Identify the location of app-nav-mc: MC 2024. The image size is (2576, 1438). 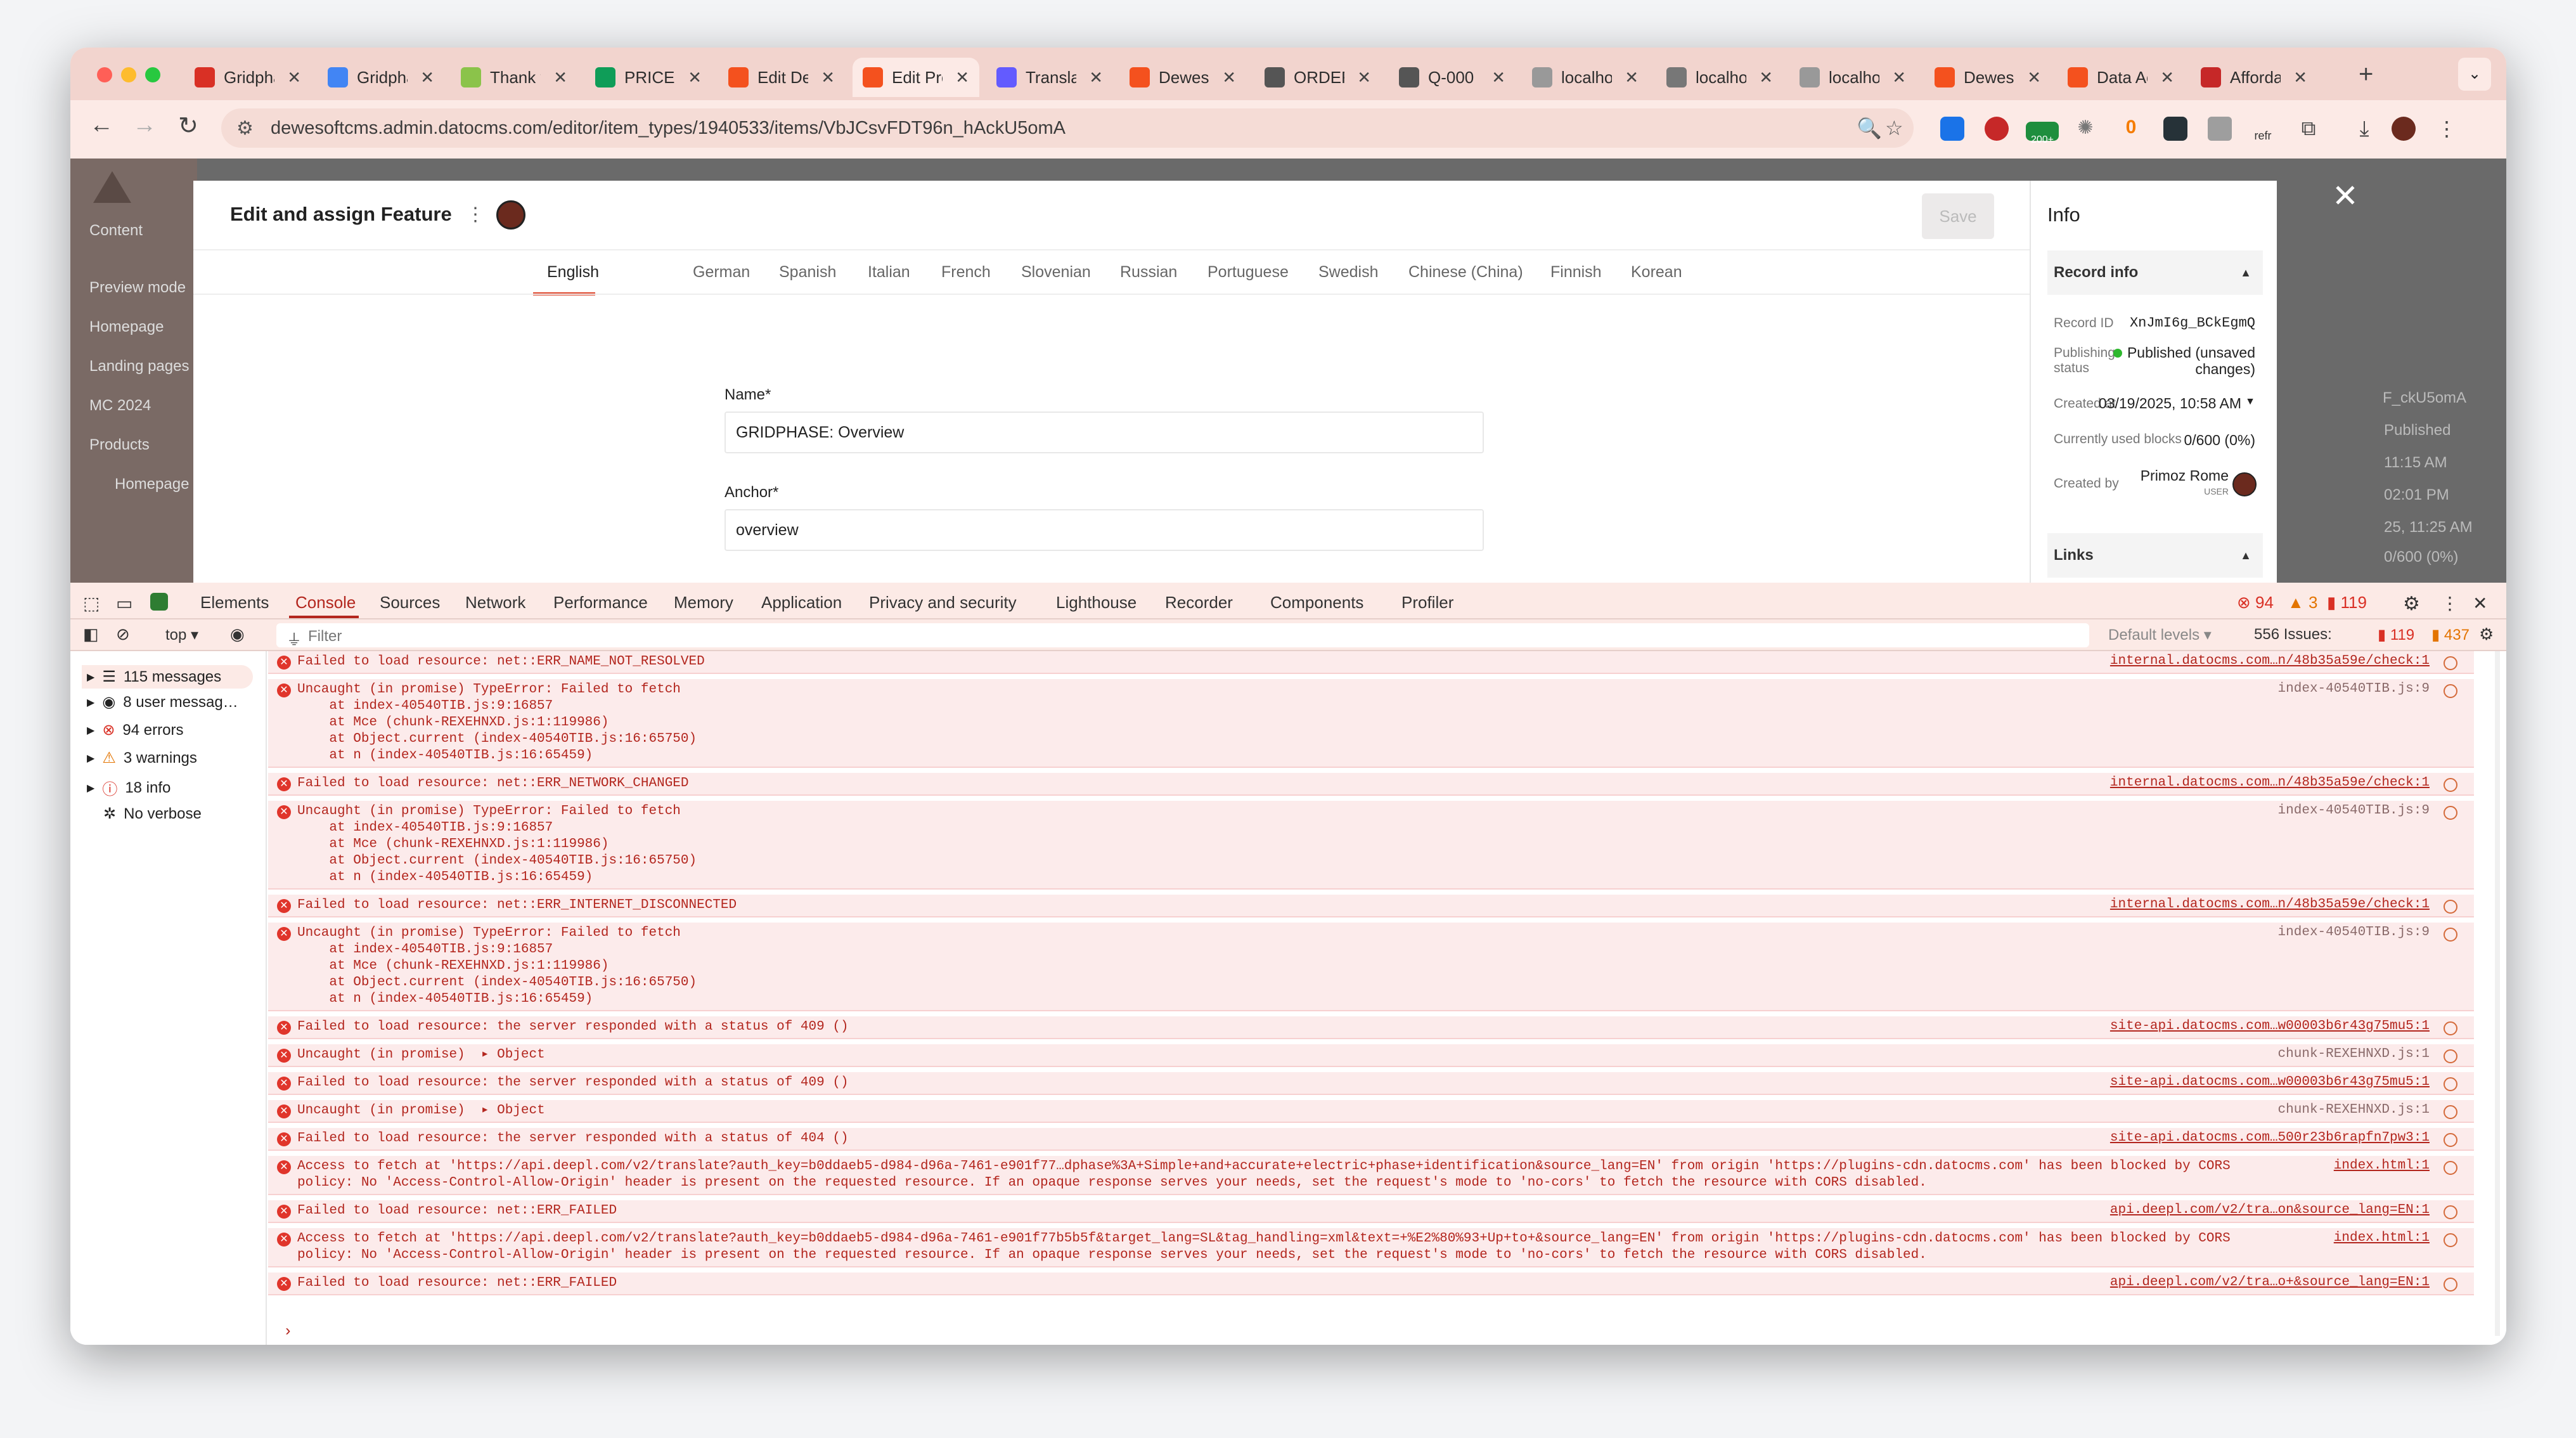
(120, 406).